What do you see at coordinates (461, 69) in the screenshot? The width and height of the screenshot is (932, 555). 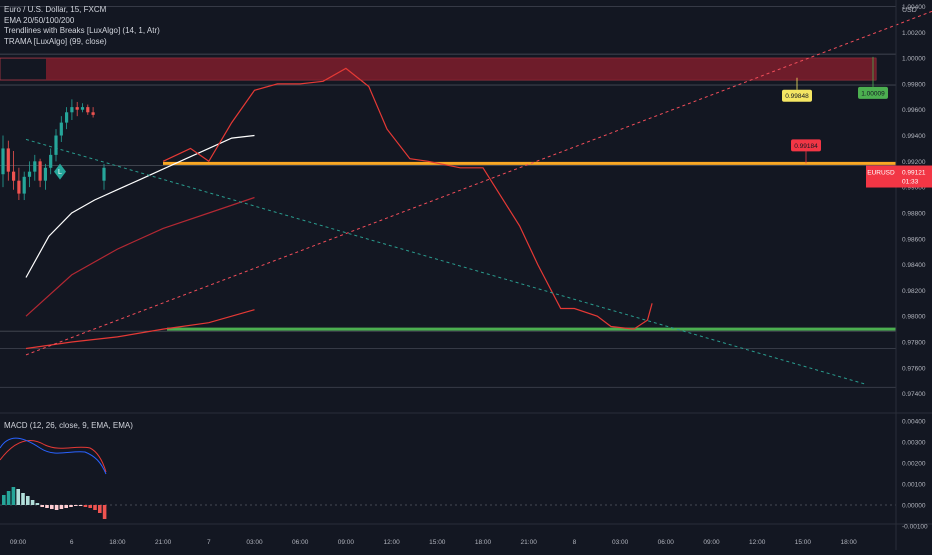 I see `supply-zone` at bounding box center [461, 69].